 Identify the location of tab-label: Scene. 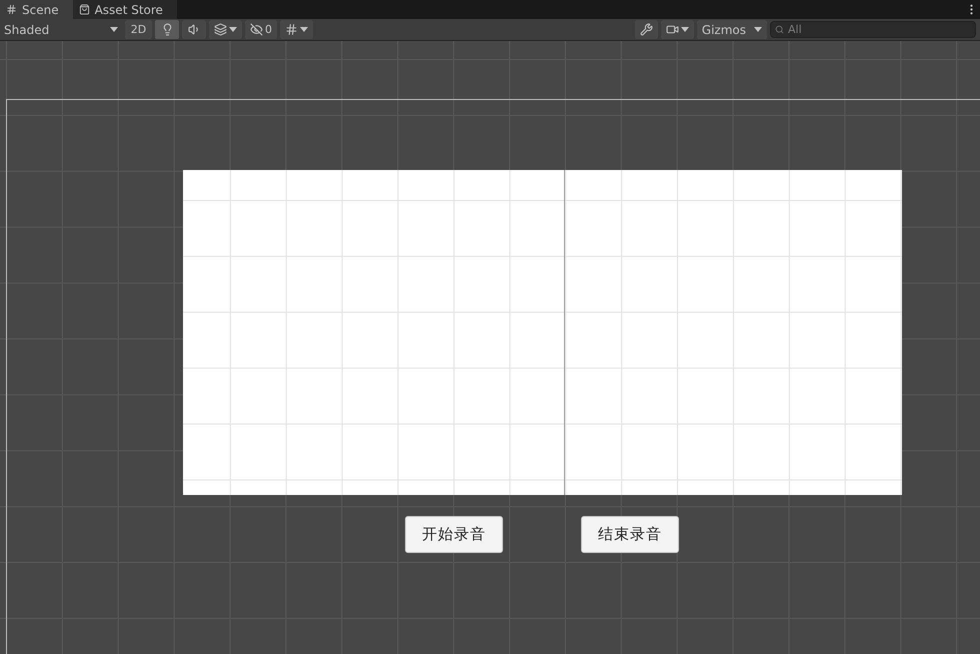
(40, 9).